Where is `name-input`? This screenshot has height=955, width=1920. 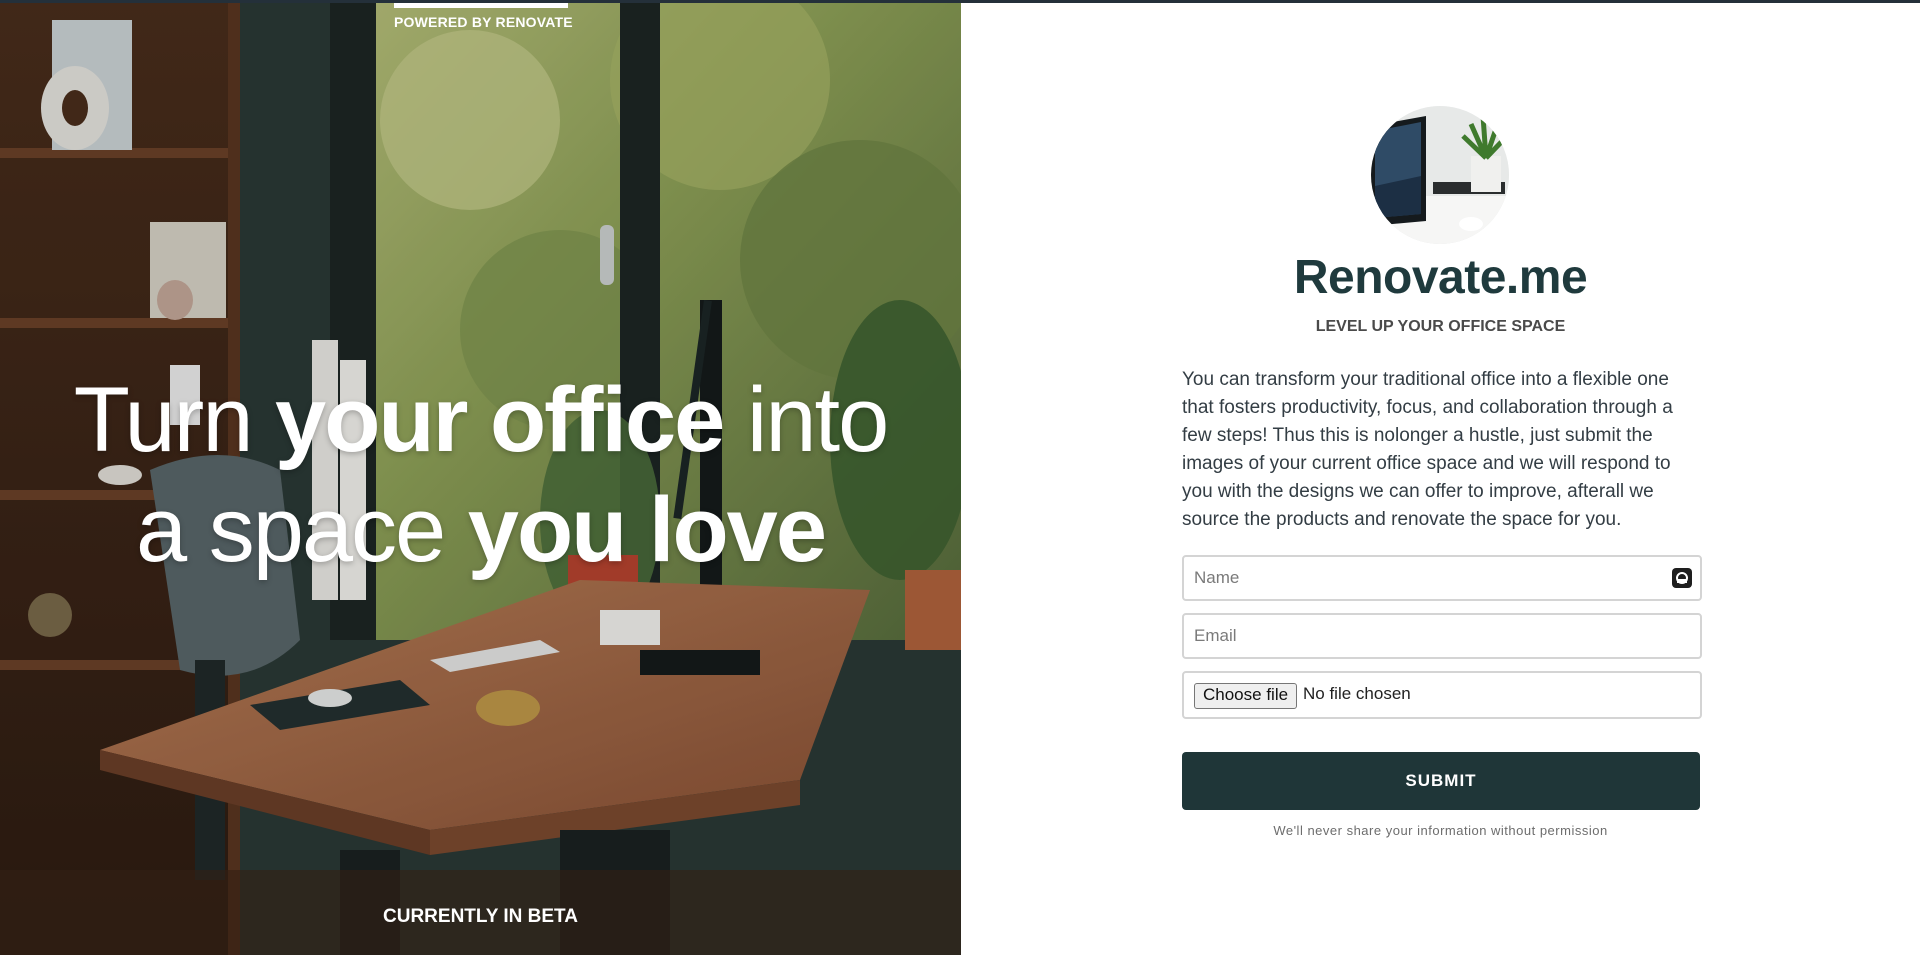 name-input is located at coordinates (1424, 578).